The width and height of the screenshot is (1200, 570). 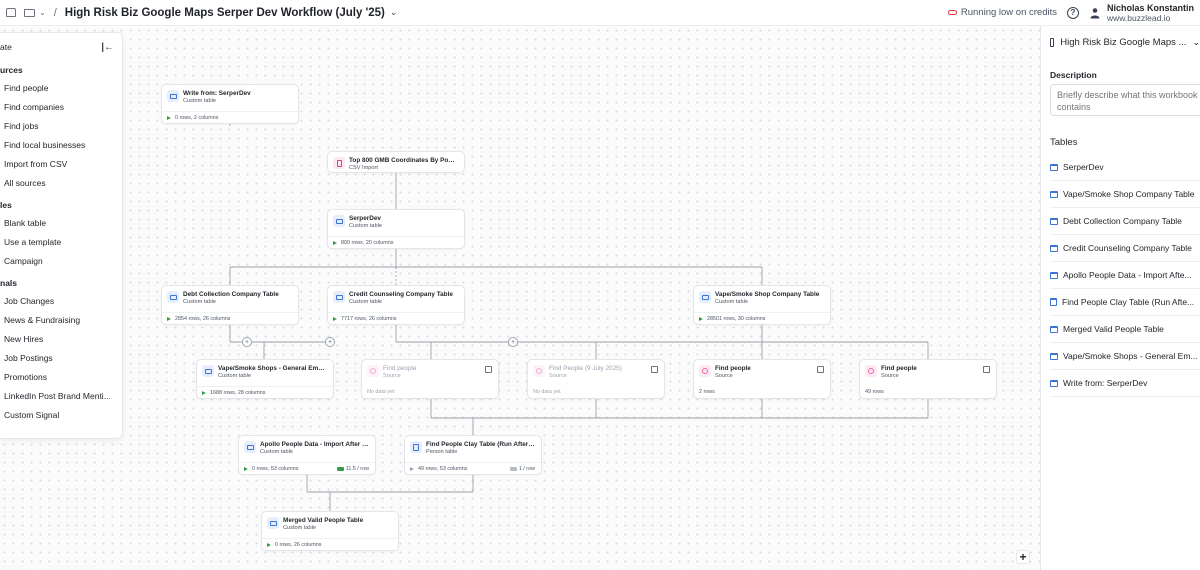 What do you see at coordinates (430, 379) in the screenshot?
I see `node-find-people-empty: Find people Source No data yet` at bounding box center [430, 379].